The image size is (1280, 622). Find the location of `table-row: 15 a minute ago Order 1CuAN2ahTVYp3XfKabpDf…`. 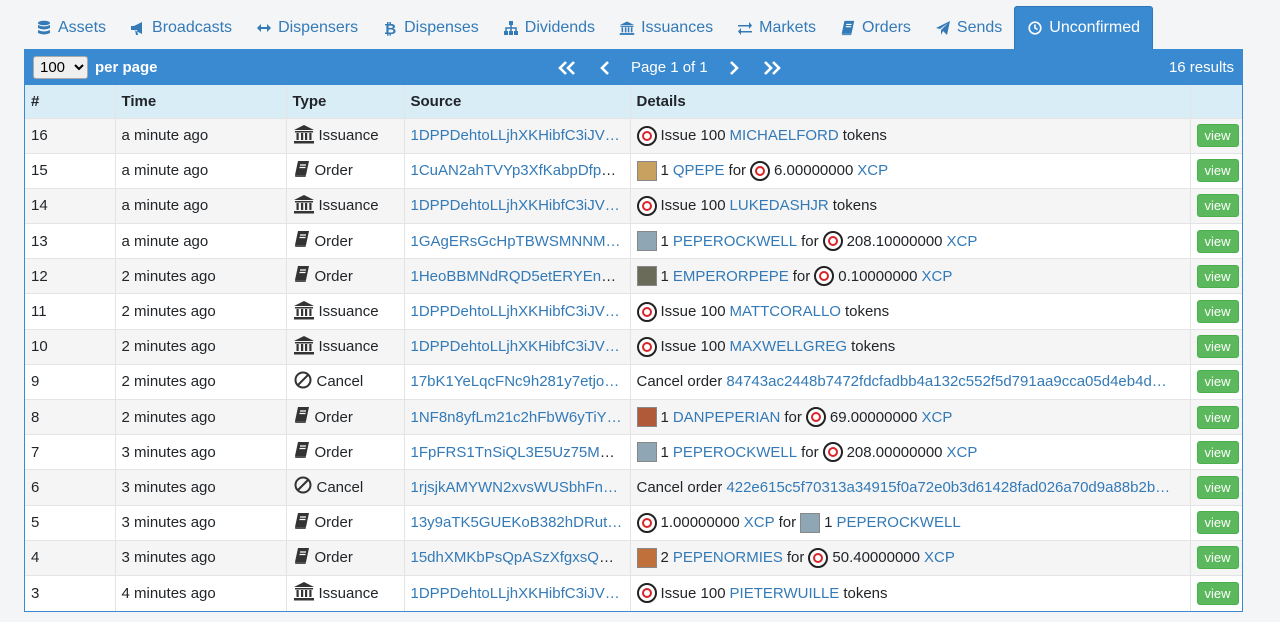

table-row: 15 a minute ago Order 1CuAN2ahTVYp3XfKabpDf… is located at coordinates (633, 170).